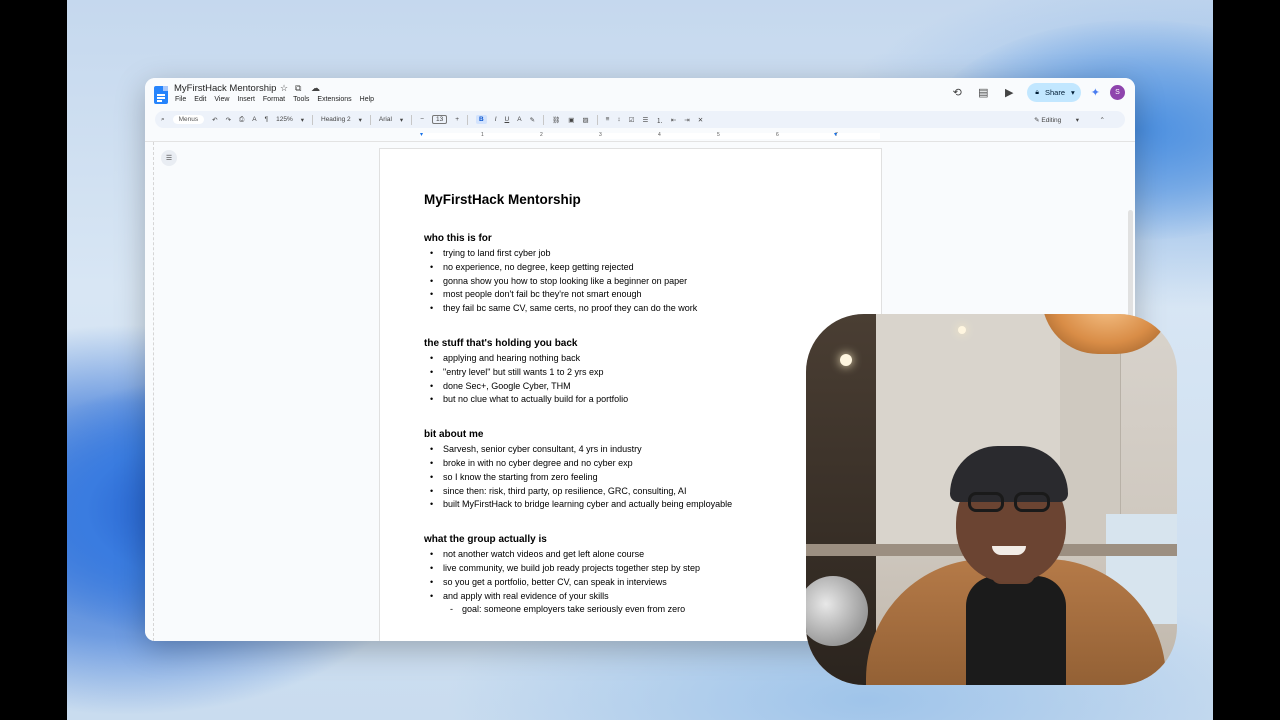 Image resolution: width=1280 pixels, height=720 pixels. Describe the element at coordinates (835, 134) in the screenshot. I see `right-indent-marker-icon: ▾` at that location.